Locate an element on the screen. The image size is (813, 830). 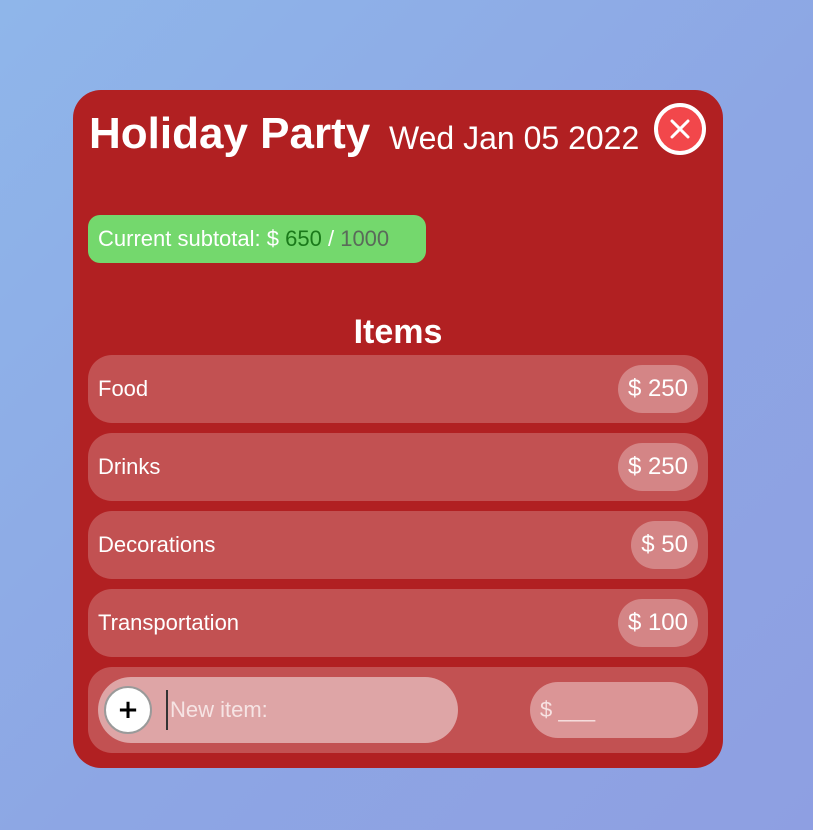
new-item-row: + is located at coordinates (398, 710).